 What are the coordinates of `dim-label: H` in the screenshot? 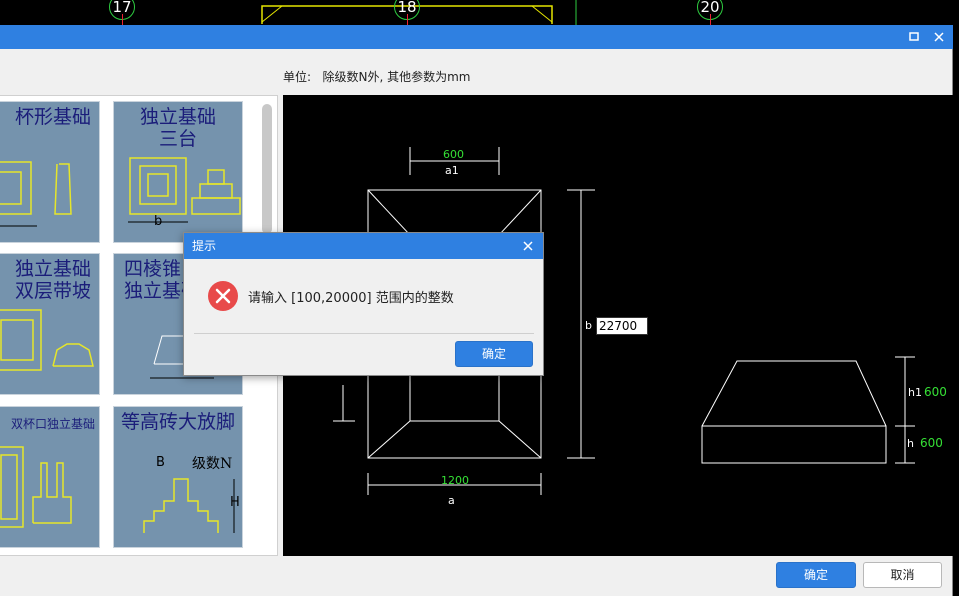 It's located at (235, 502).